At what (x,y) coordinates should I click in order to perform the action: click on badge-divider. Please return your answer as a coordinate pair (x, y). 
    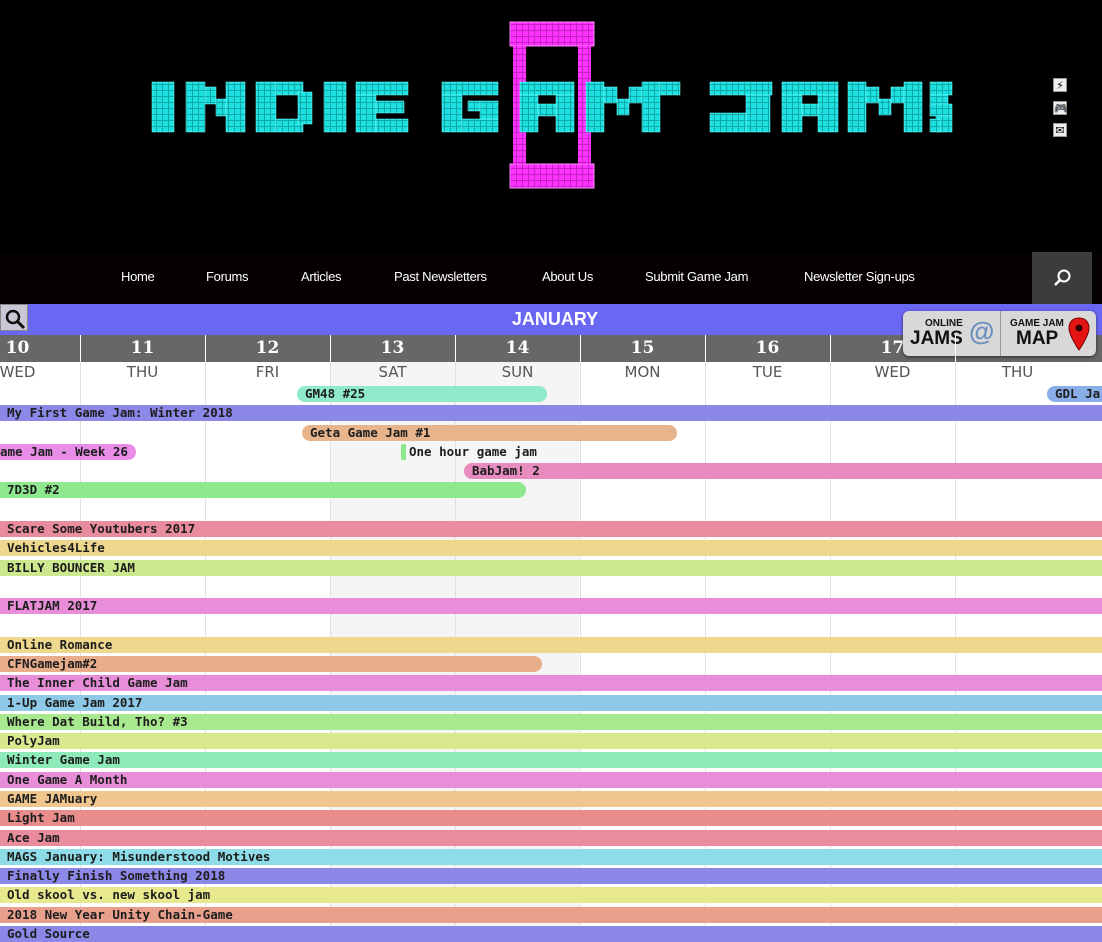
    Looking at the image, I should click on (1000, 333).